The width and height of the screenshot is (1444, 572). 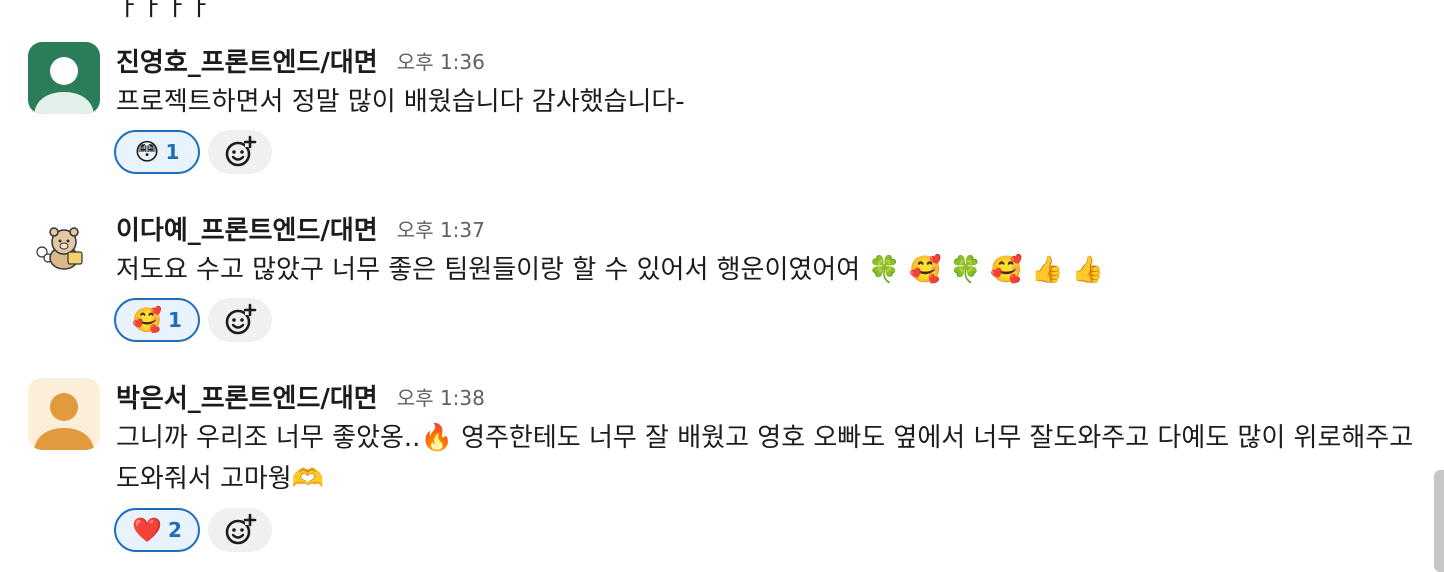 I want to click on message-text-content: 저도요 수고 많았구 너무 좋은 팀원들이랑 할 수 있어서 행운이였어여, so click(x=492, y=270).